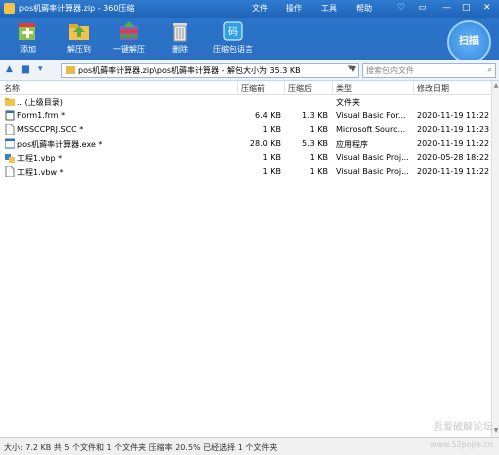 The height and width of the screenshot is (455, 499). I want to click on column-before: 压缩前, so click(253, 88).